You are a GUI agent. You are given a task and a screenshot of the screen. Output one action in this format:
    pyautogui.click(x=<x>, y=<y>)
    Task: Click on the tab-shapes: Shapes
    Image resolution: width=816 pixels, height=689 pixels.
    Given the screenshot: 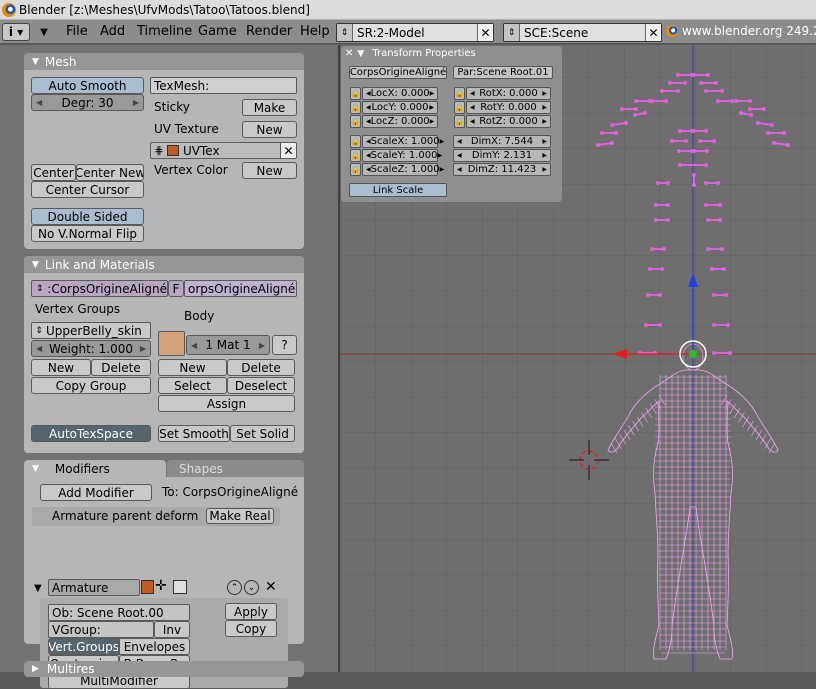 What is the action you would take?
    pyautogui.click(x=235, y=468)
    